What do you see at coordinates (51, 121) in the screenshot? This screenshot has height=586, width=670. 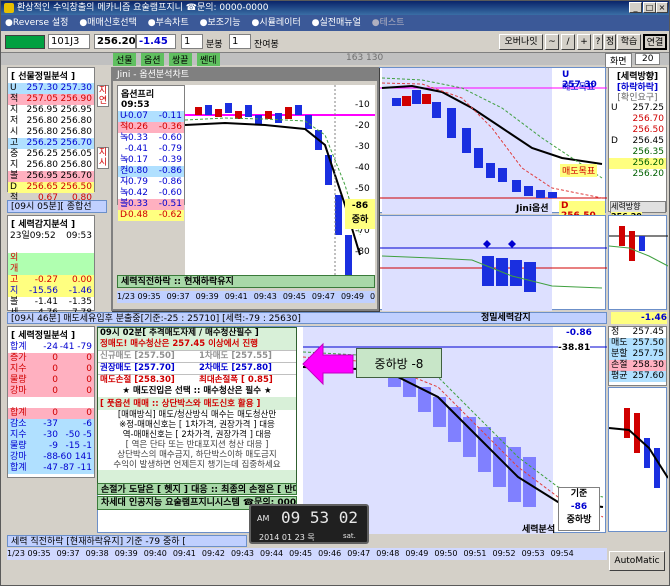 I see `fut-rows-row: 저 256.80 256.80` at bounding box center [51, 121].